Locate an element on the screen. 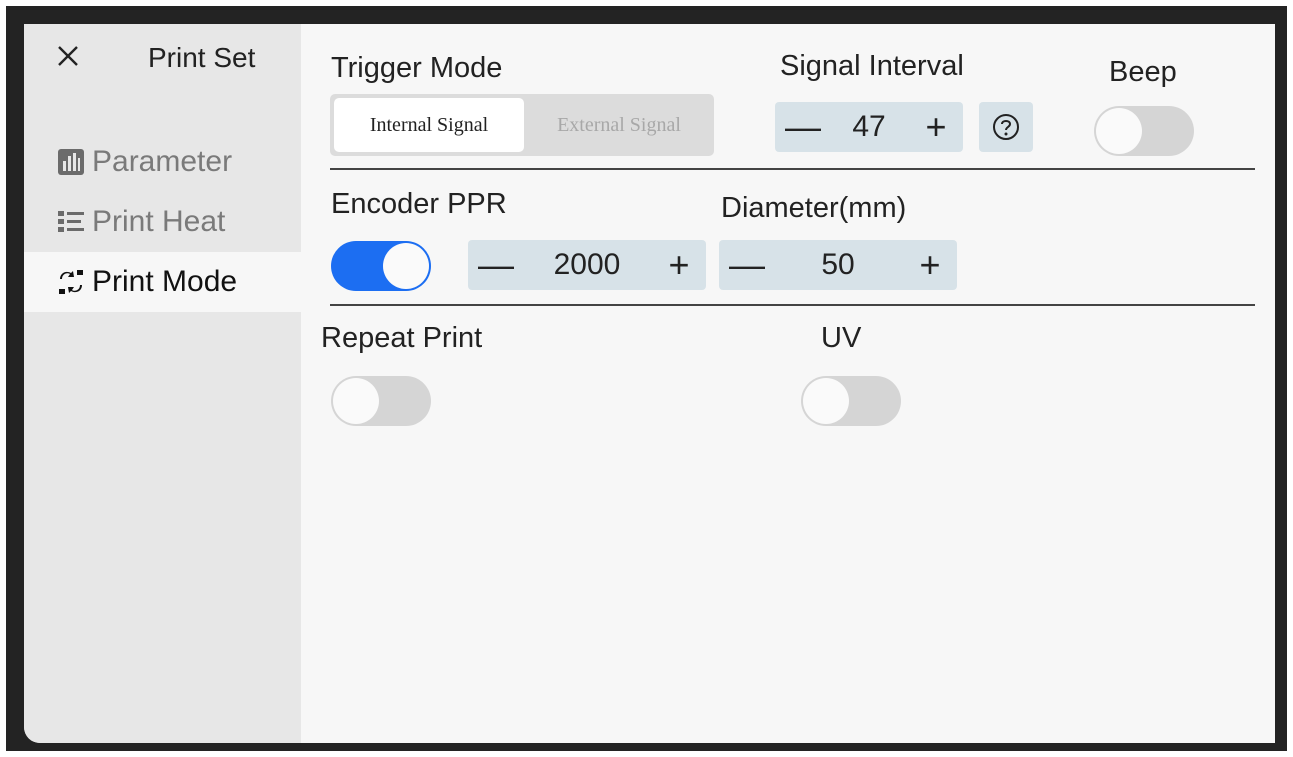  sidebar-item-label: Parameter is located at coordinates (162, 161).